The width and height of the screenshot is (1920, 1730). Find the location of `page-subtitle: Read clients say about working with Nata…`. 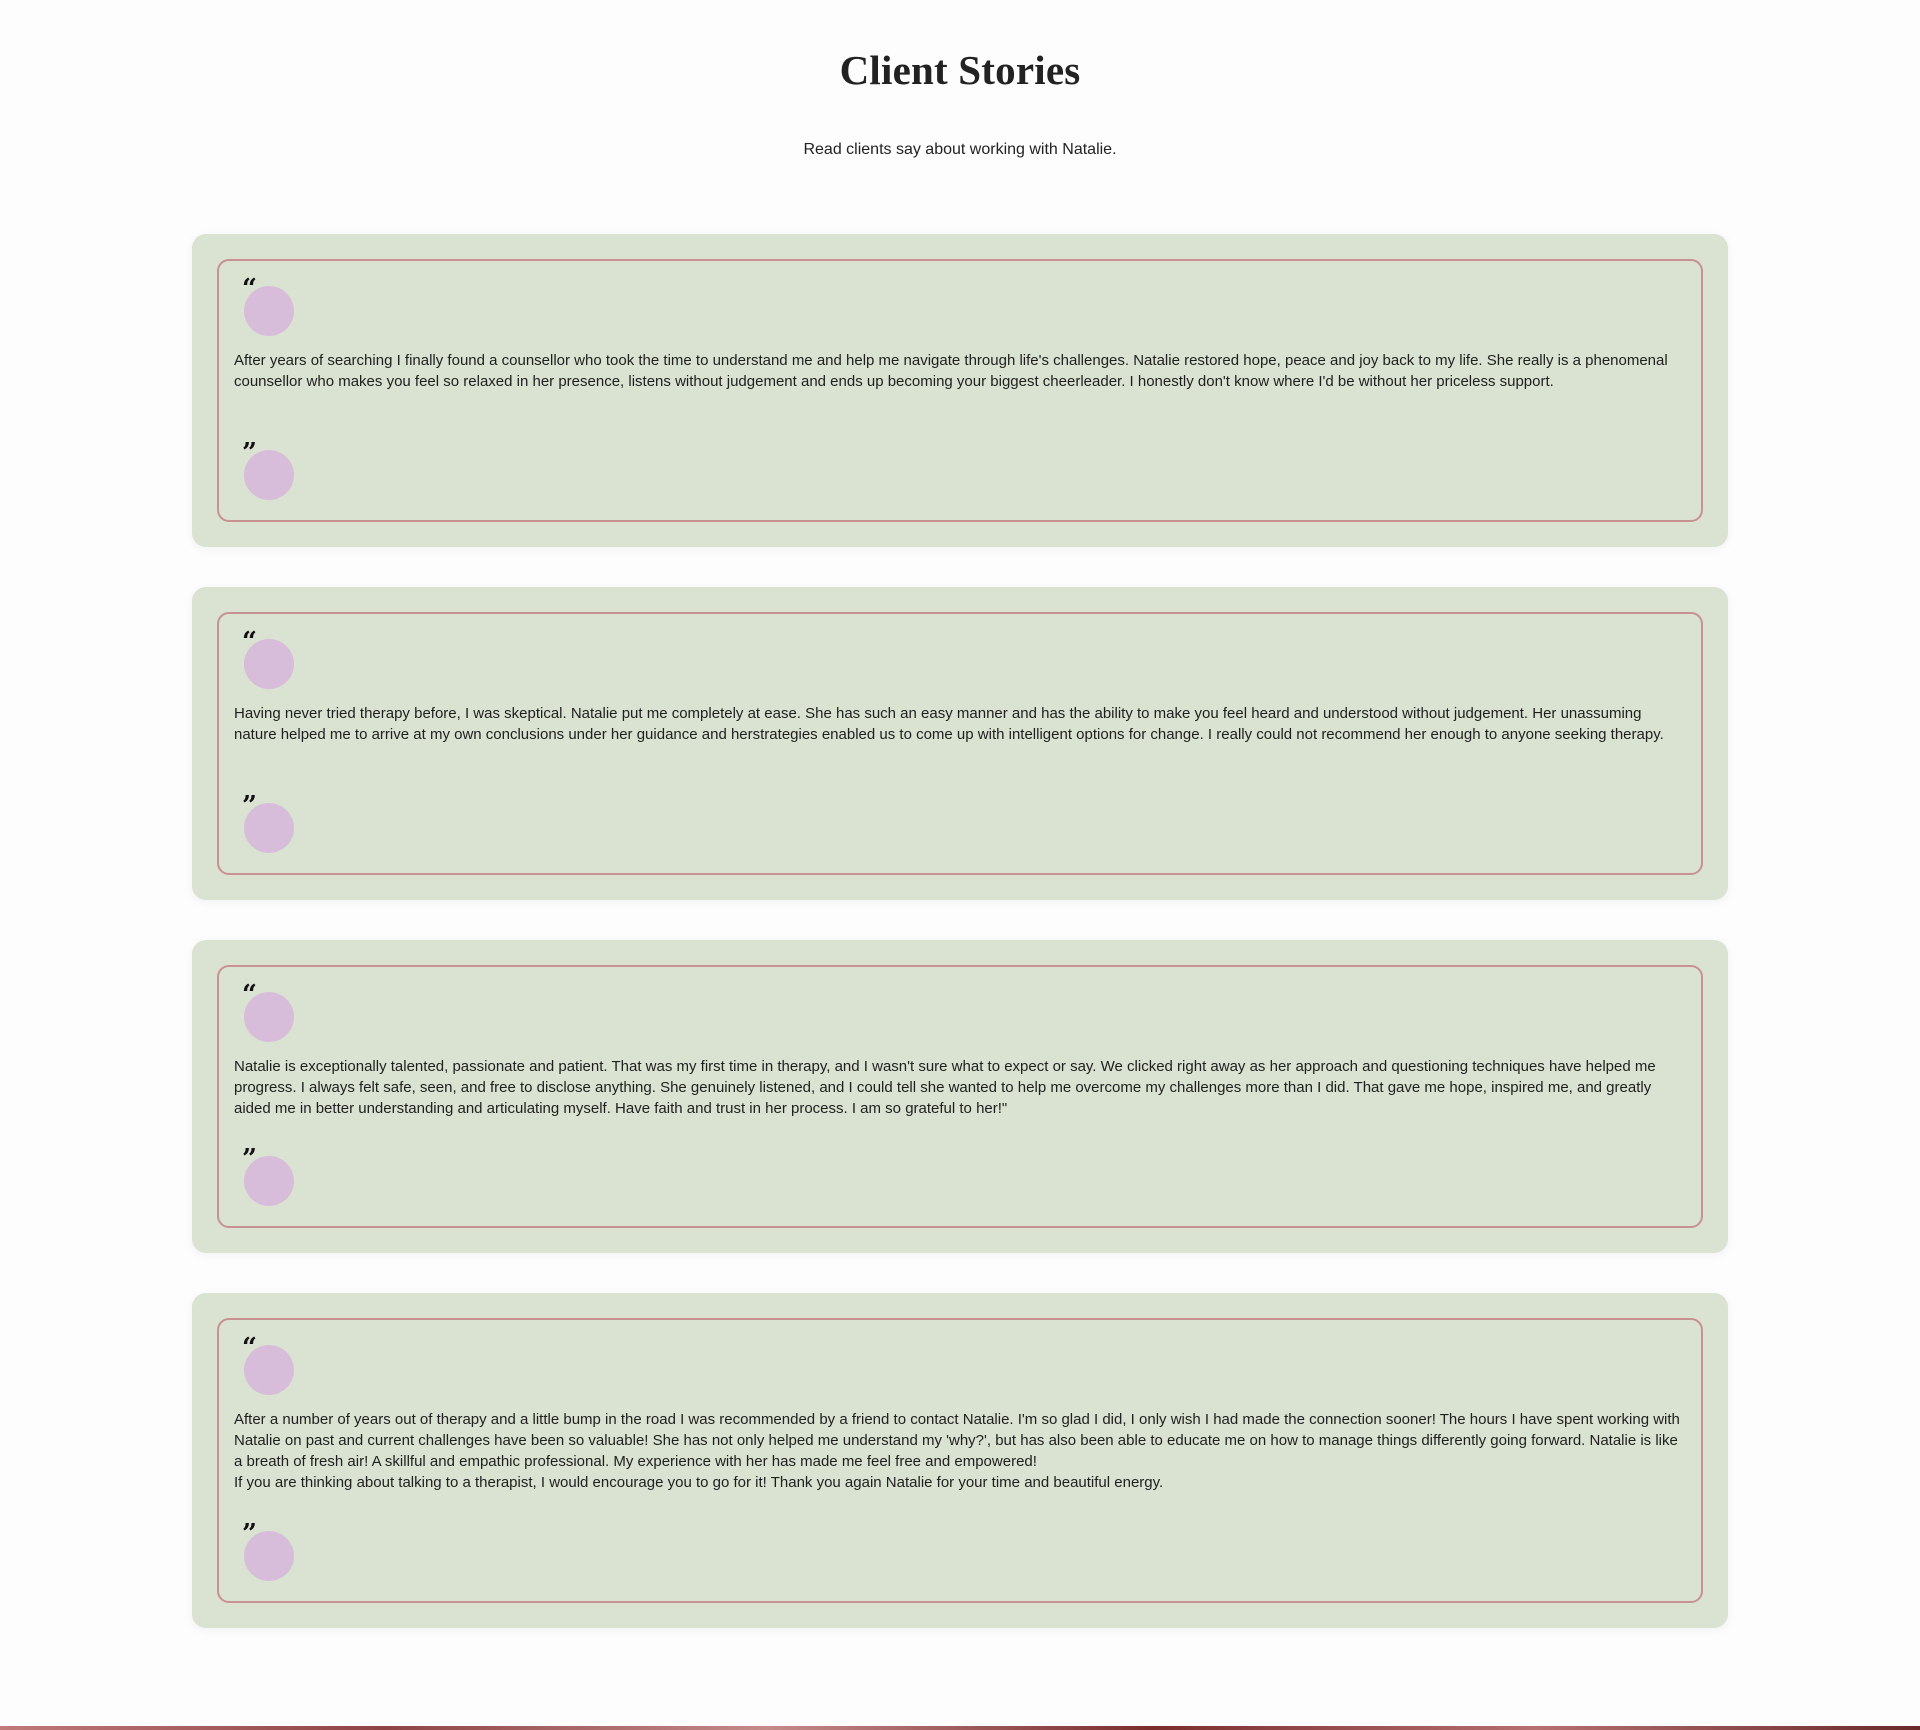

page-subtitle: Read clients say about working with Nata… is located at coordinates (960, 149).